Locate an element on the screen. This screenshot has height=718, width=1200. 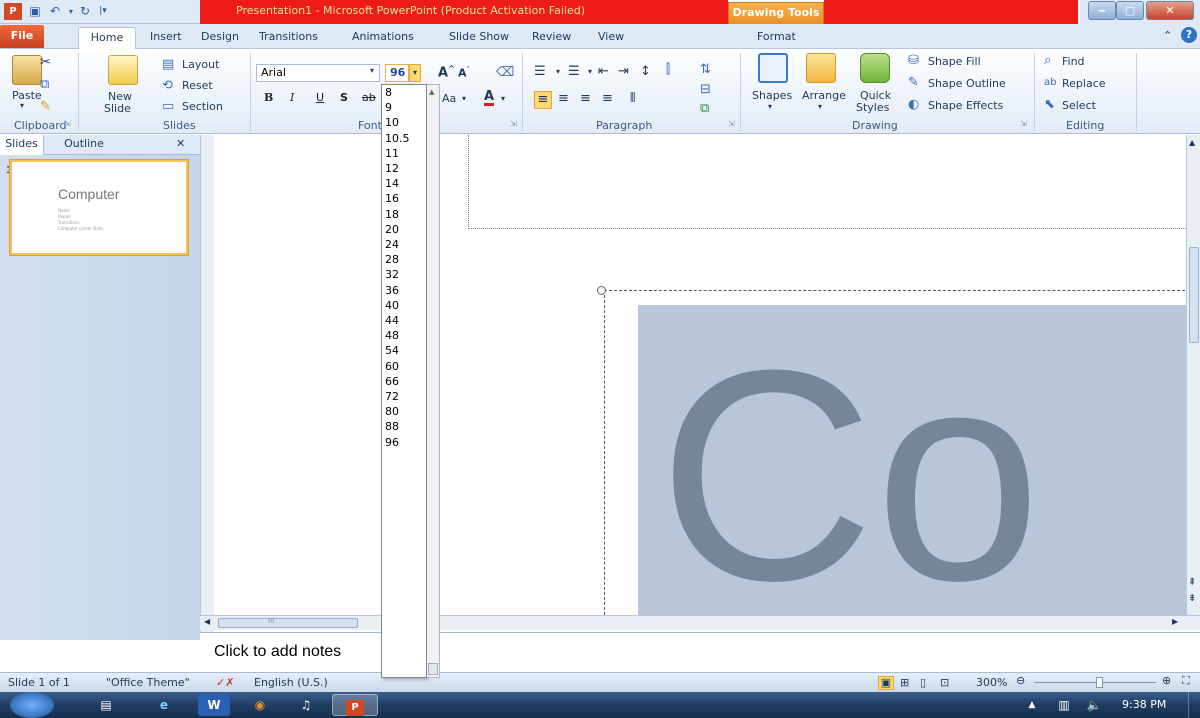
zoom-slider-thumb is located at coordinates (1099, 682).